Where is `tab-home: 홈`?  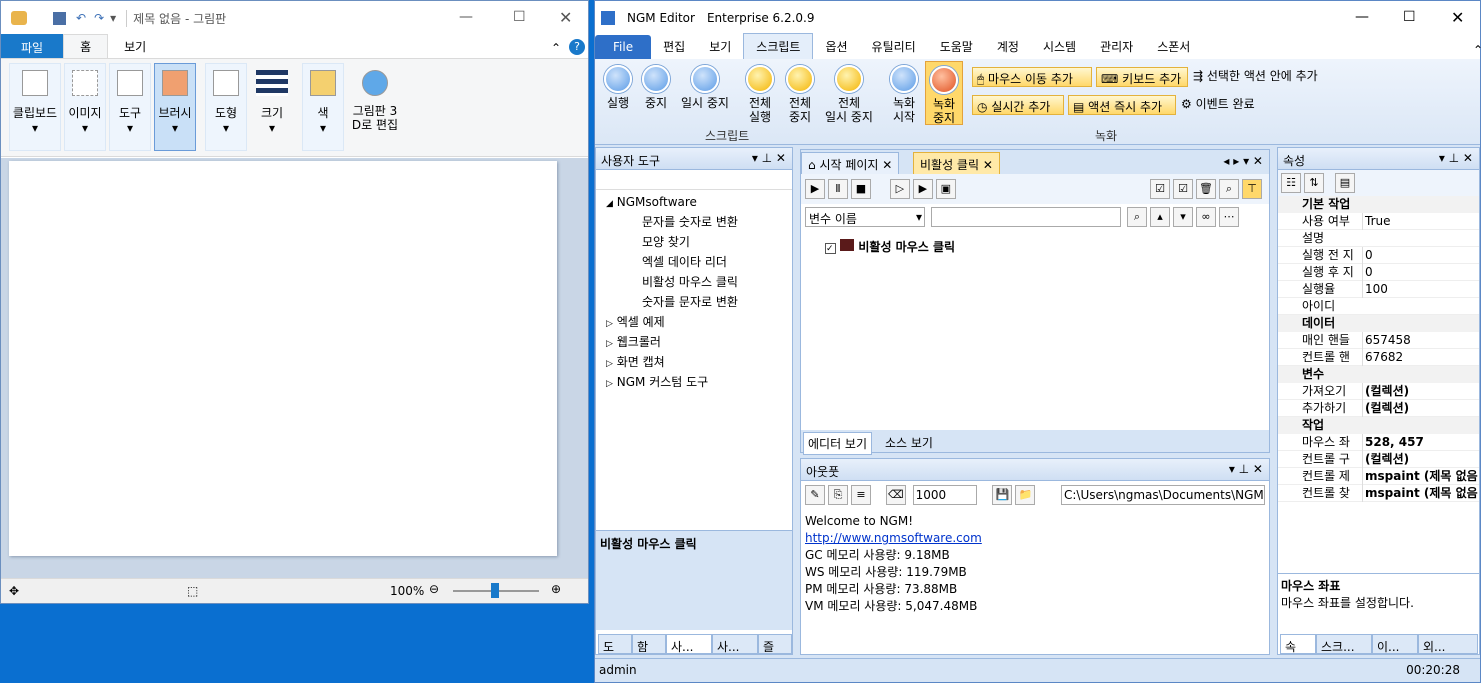
tab-home: 홈 is located at coordinates (86, 46).